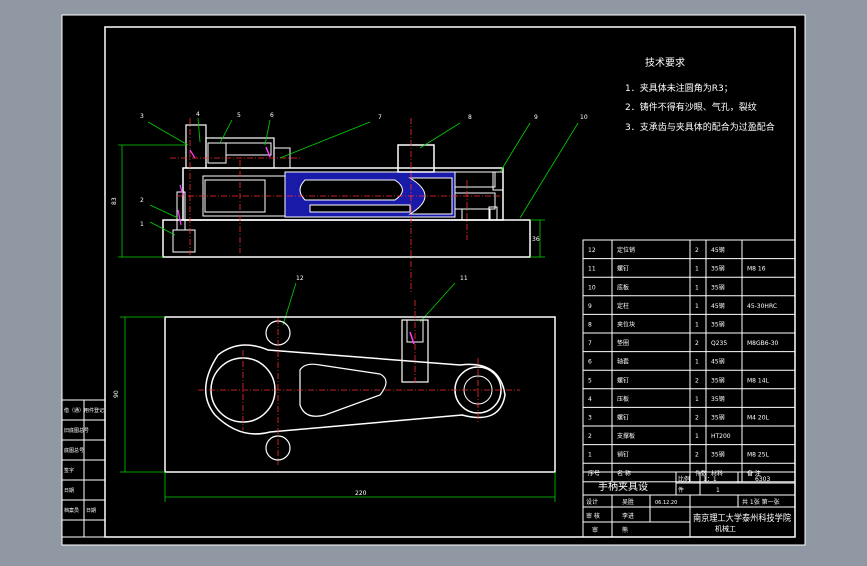 This screenshot has width=867, height=566. What do you see at coordinates (470, 117) in the screenshot?
I see `balloon-8: 8` at bounding box center [470, 117].